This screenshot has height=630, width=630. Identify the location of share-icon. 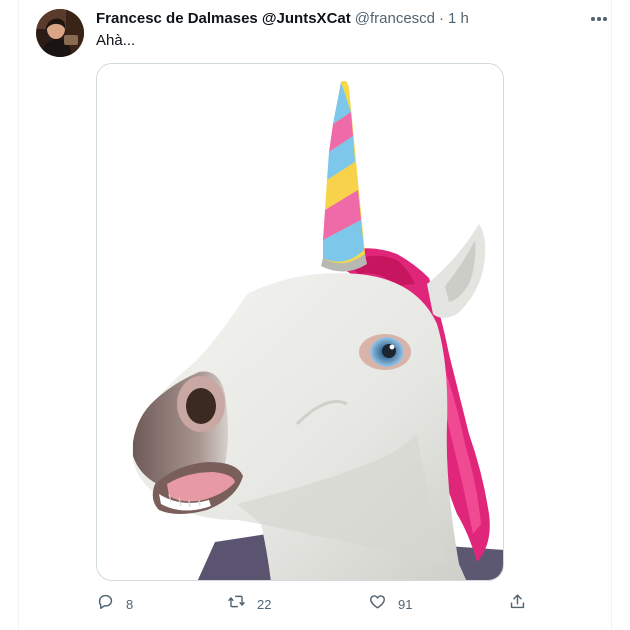
(517, 604).